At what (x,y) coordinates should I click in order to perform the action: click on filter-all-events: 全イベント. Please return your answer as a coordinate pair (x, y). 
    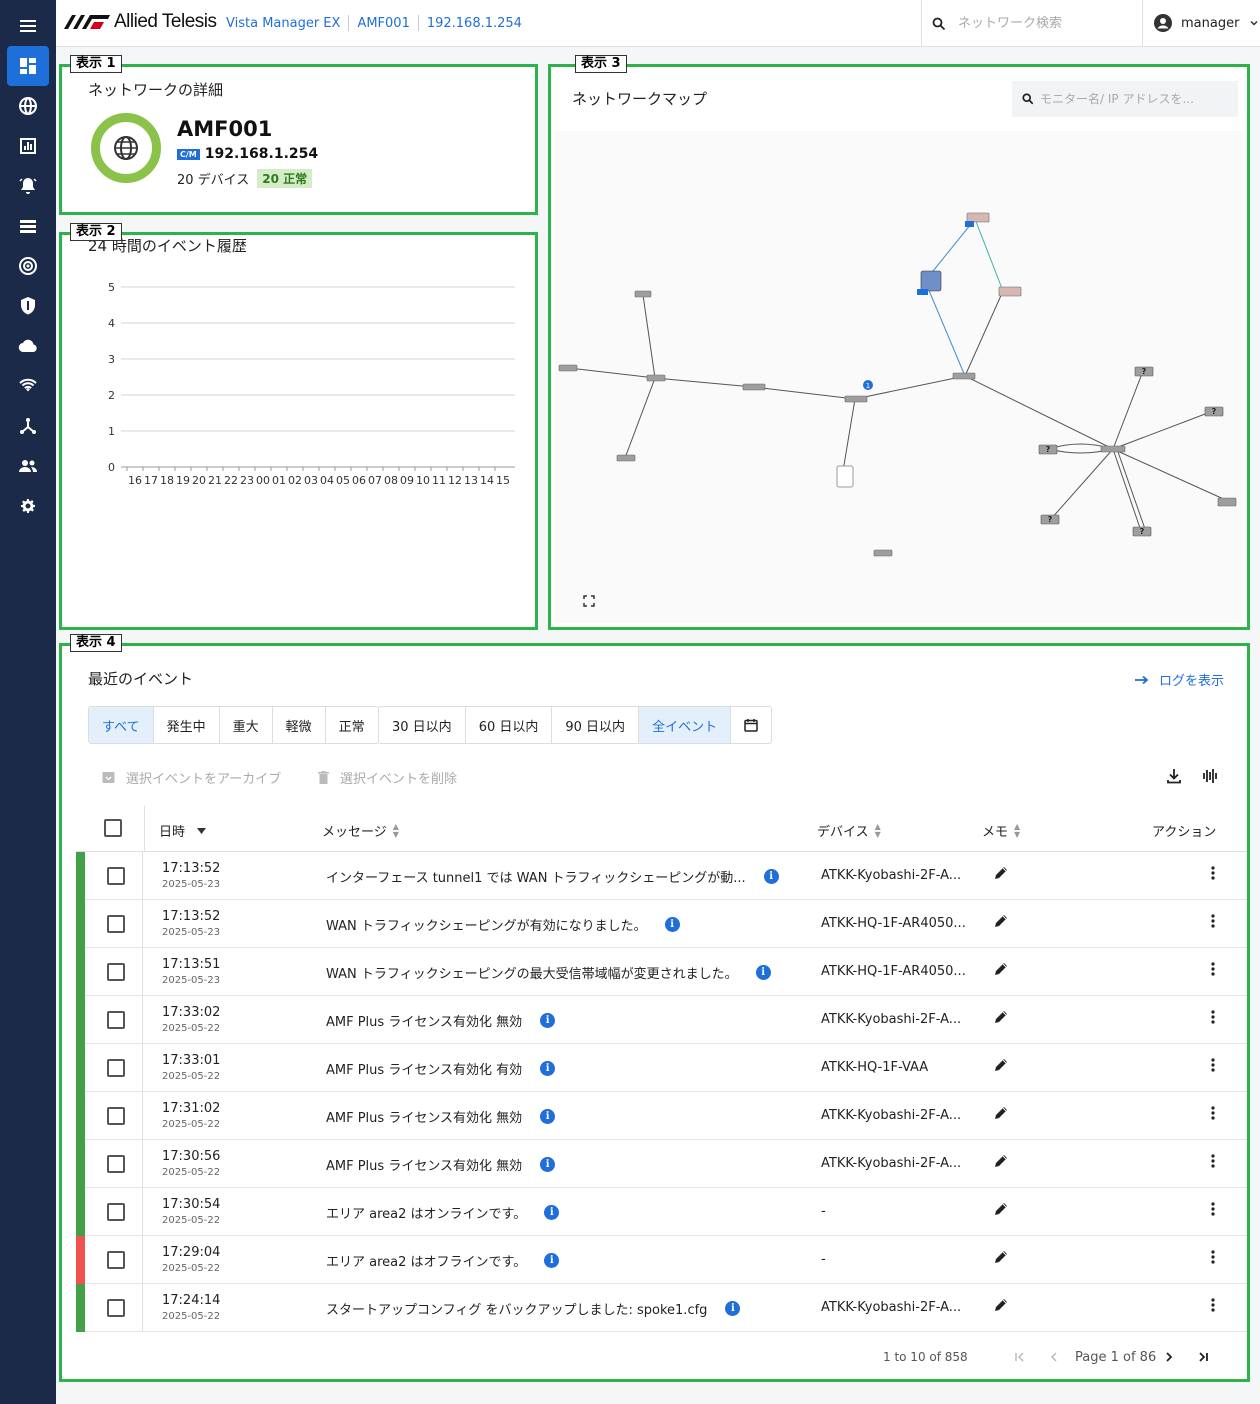
    Looking at the image, I should click on (685, 725).